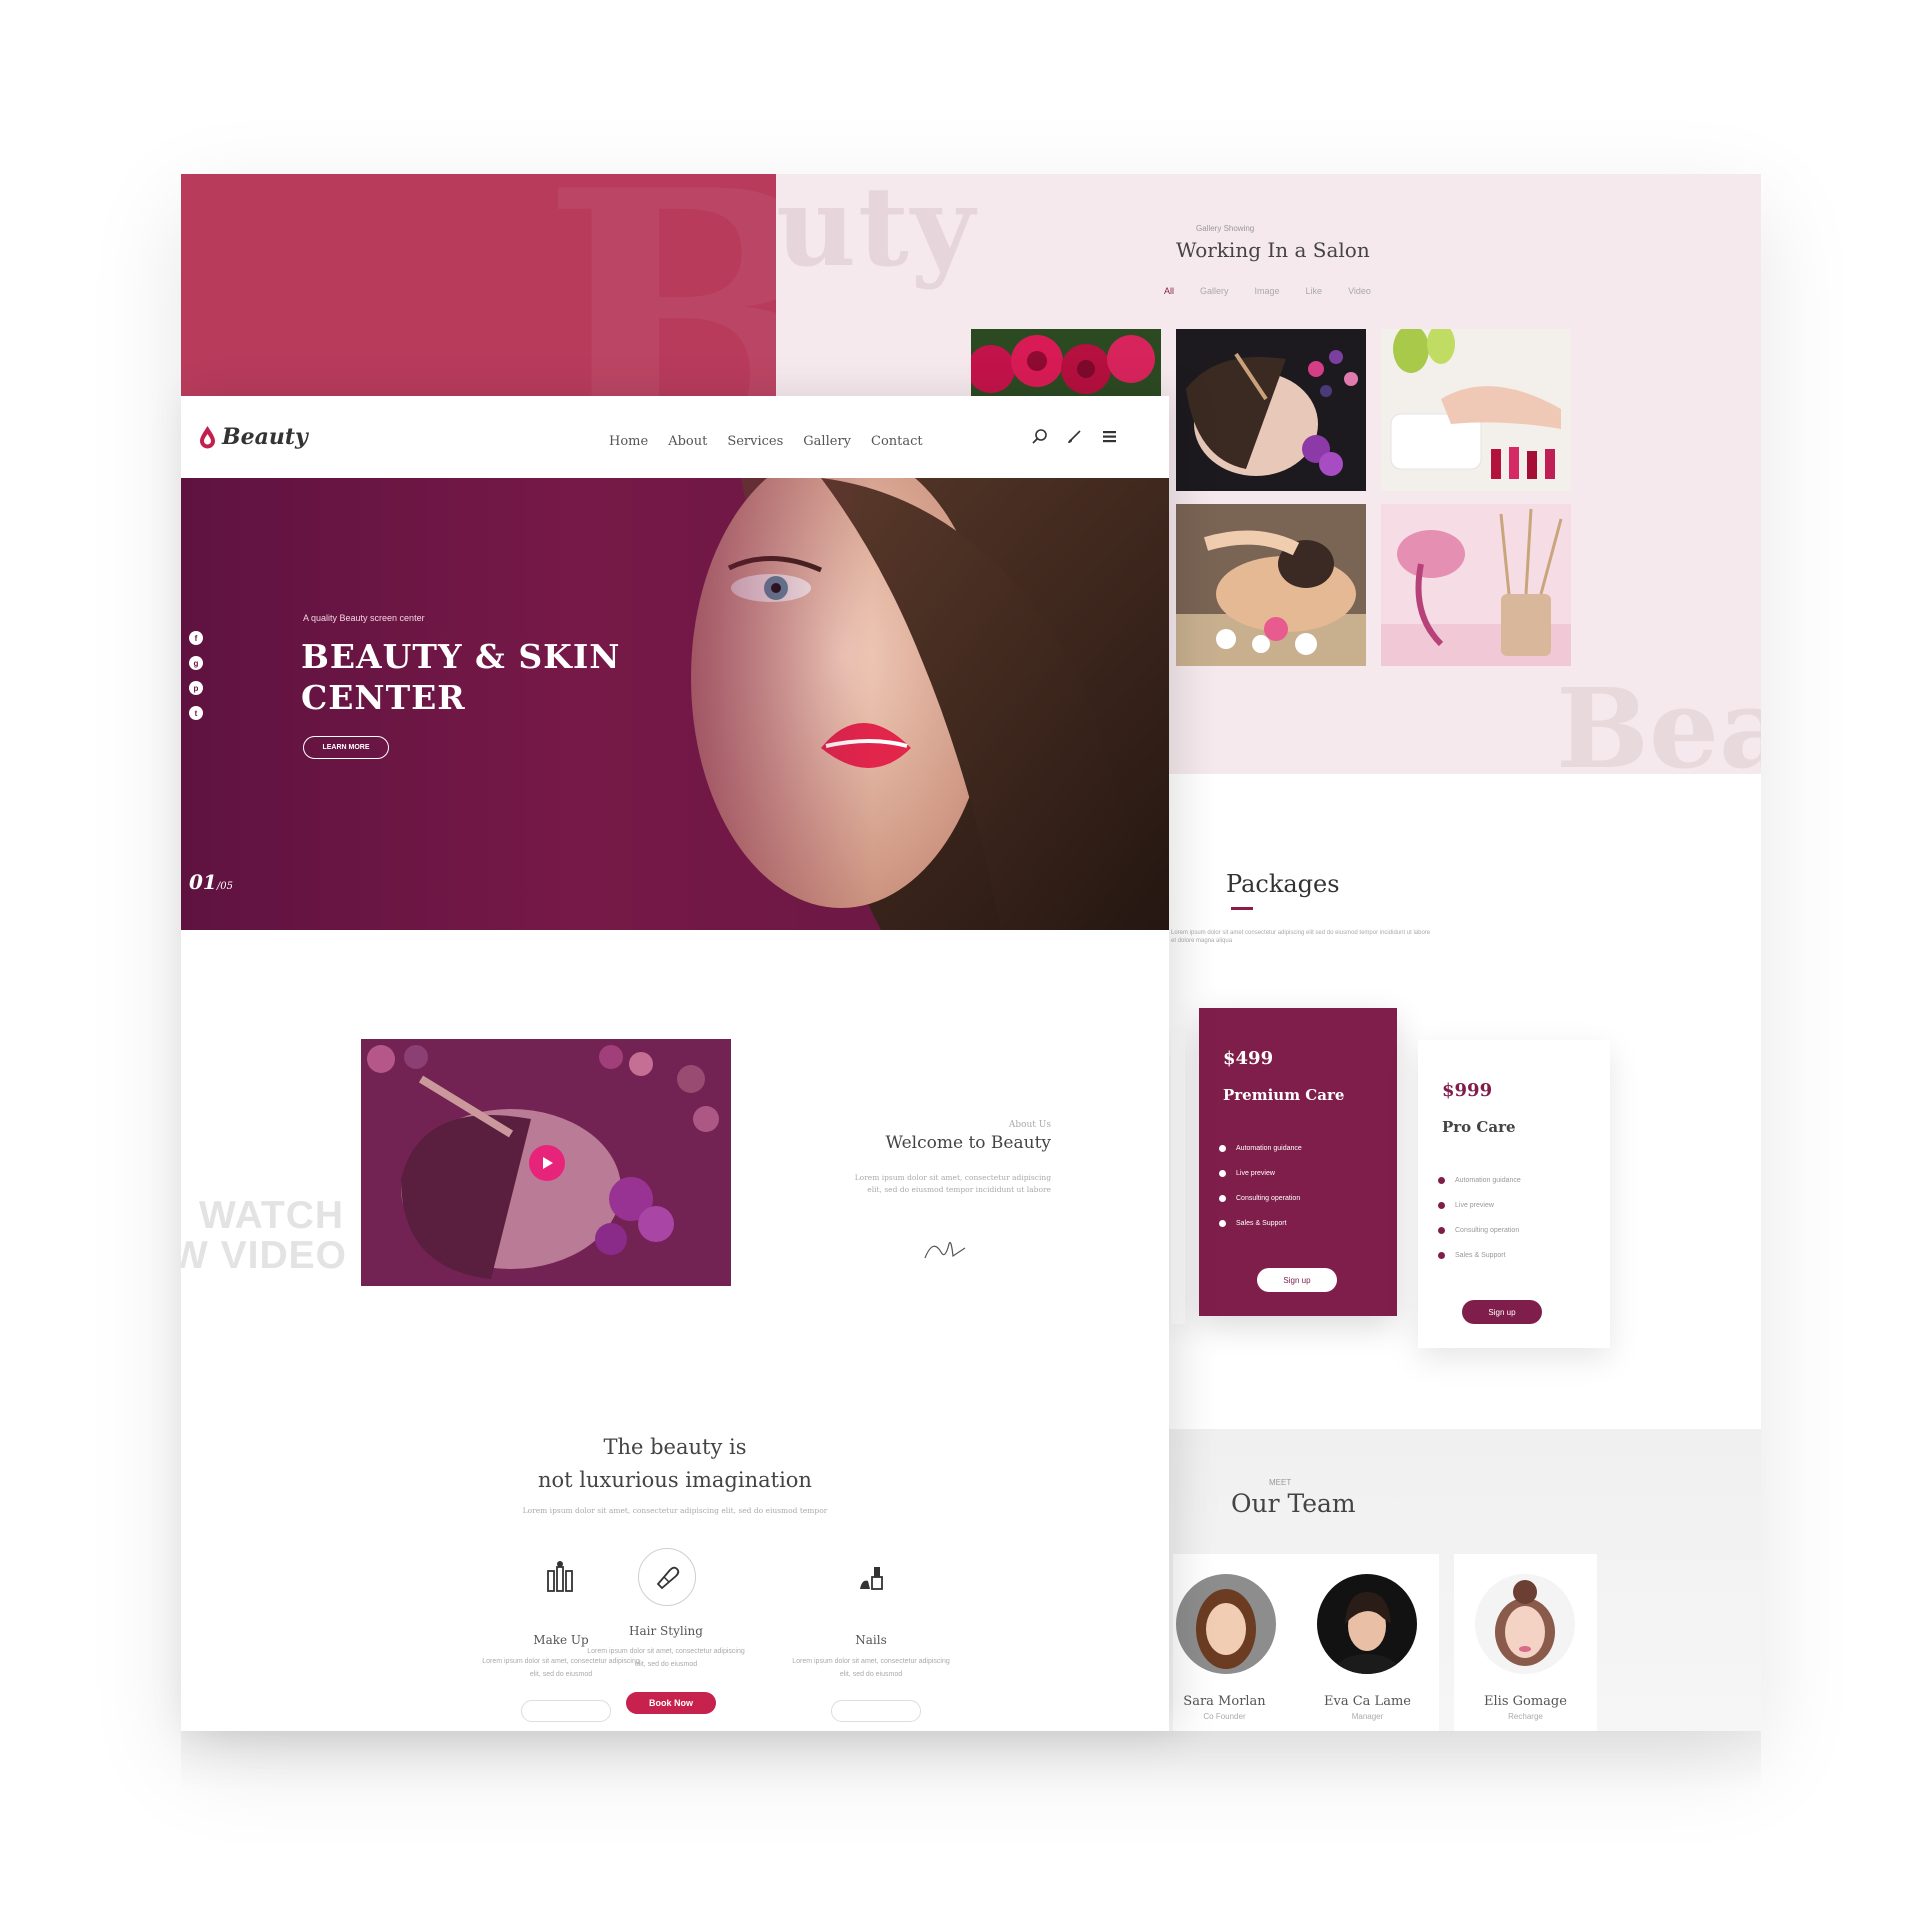 Image resolution: width=1930 pixels, height=1908 pixels. What do you see at coordinates (224, 886) in the screenshot?
I see `slide-total: /05` at bounding box center [224, 886].